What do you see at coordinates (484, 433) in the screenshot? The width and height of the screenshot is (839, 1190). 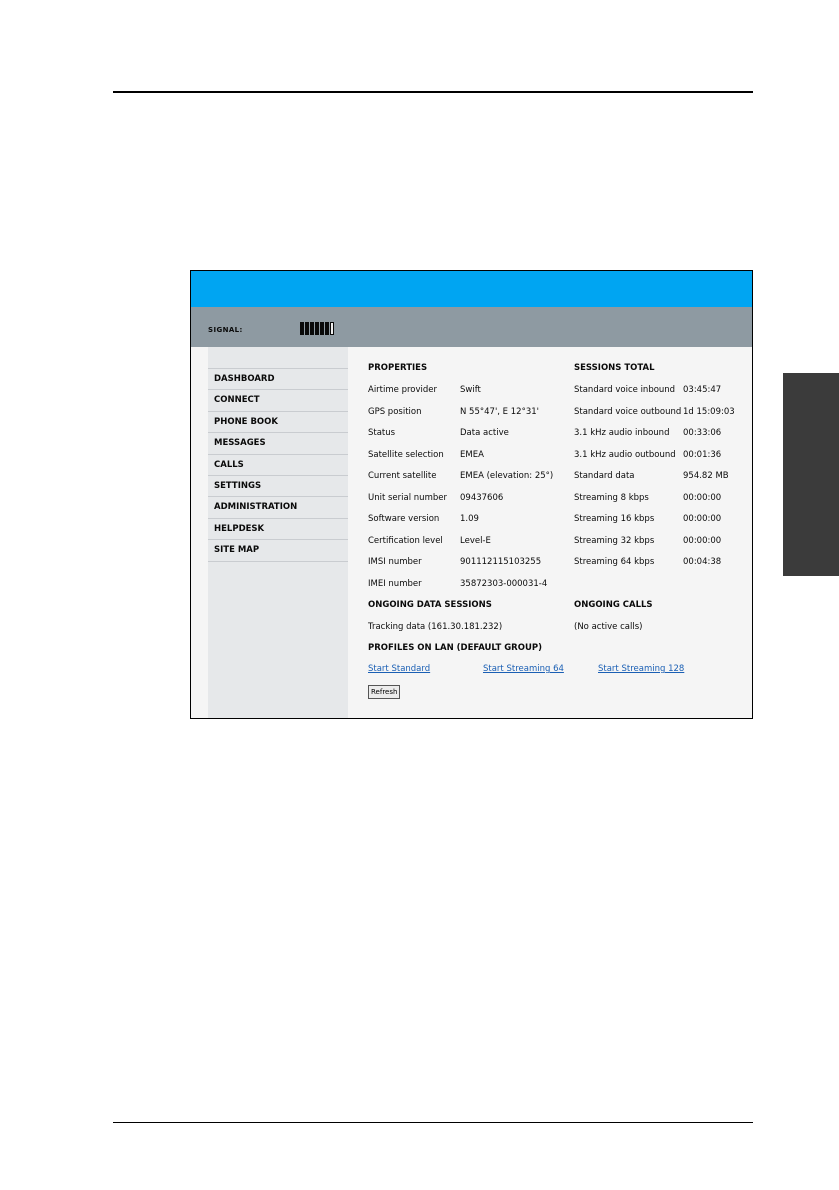 I see `property-value: Data active` at bounding box center [484, 433].